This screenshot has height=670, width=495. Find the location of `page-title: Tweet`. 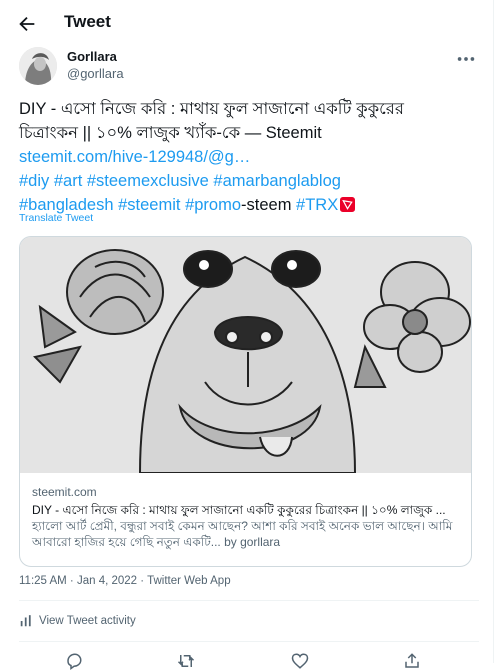

page-title: Tweet is located at coordinates (87, 21).